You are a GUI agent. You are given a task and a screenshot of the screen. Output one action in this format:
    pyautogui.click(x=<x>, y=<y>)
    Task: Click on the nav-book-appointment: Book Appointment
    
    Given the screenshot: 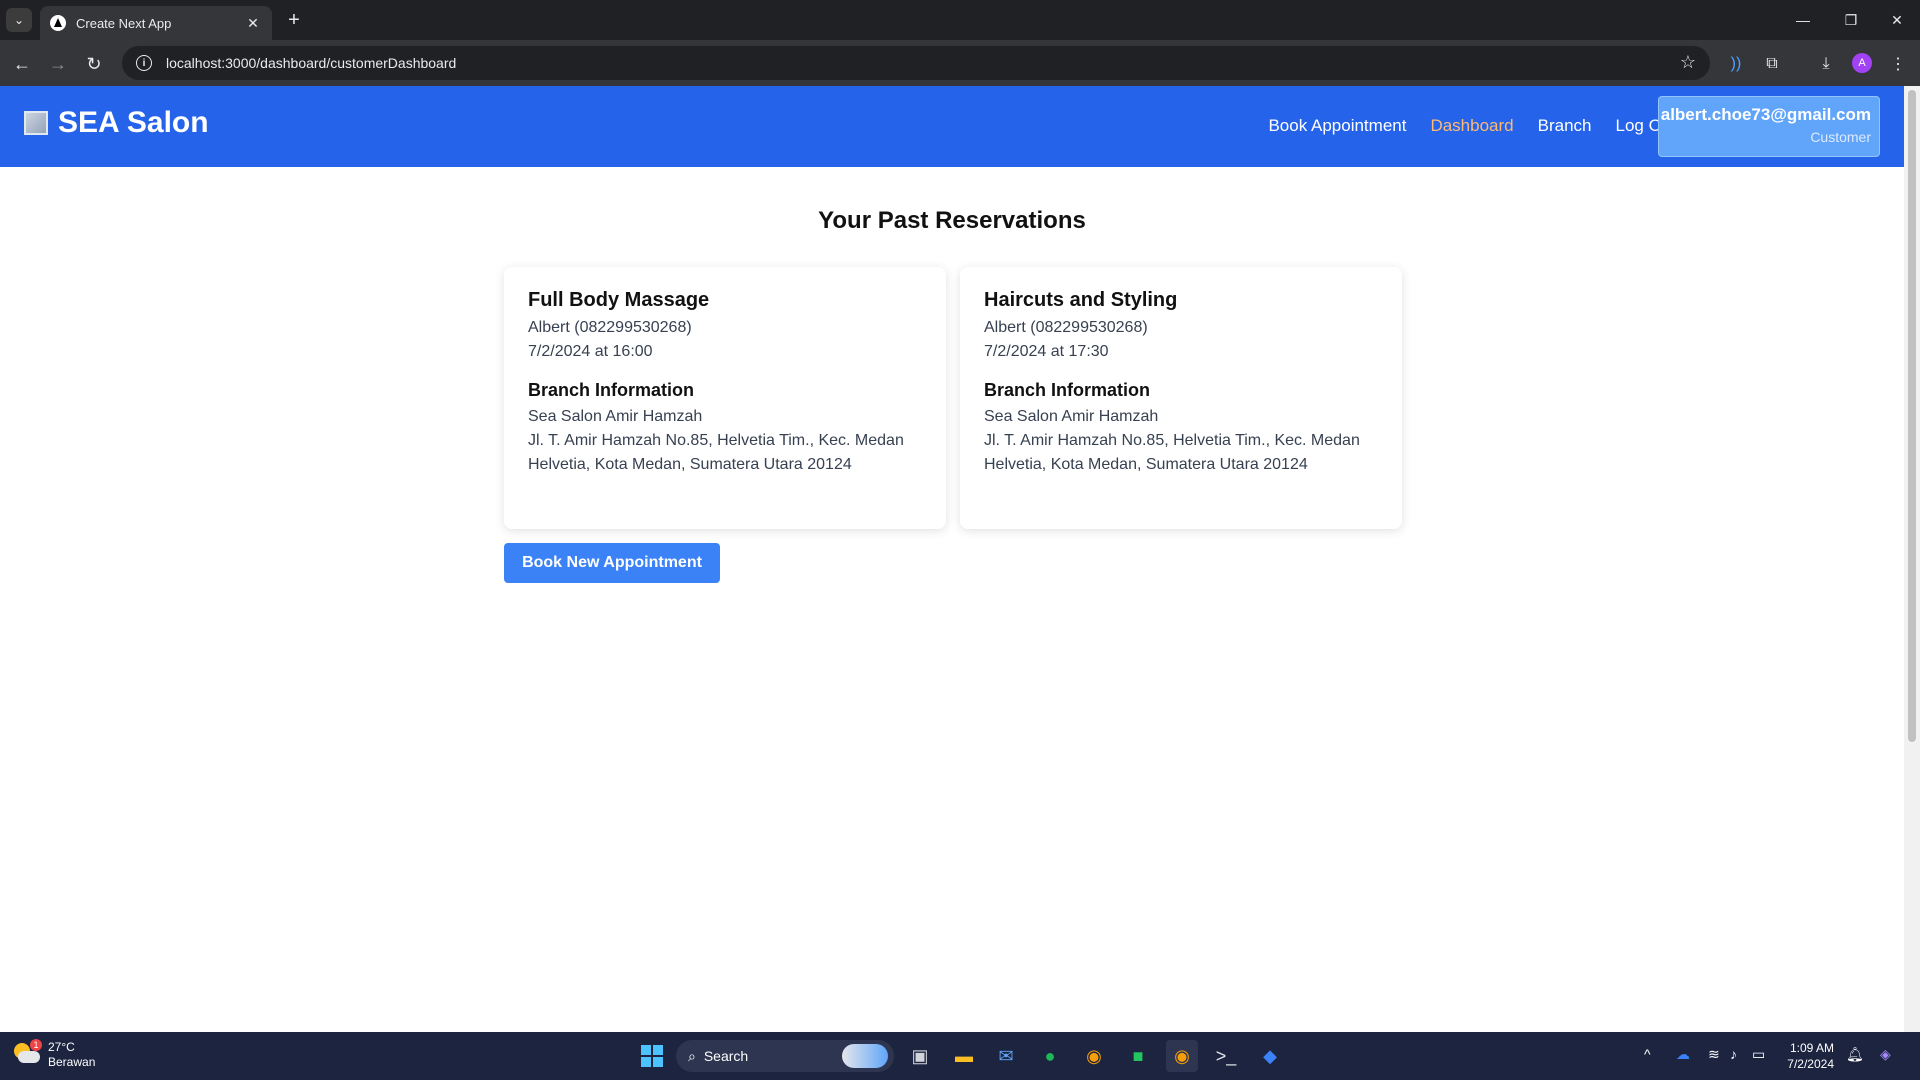 What is the action you would take?
    pyautogui.click(x=1337, y=126)
    